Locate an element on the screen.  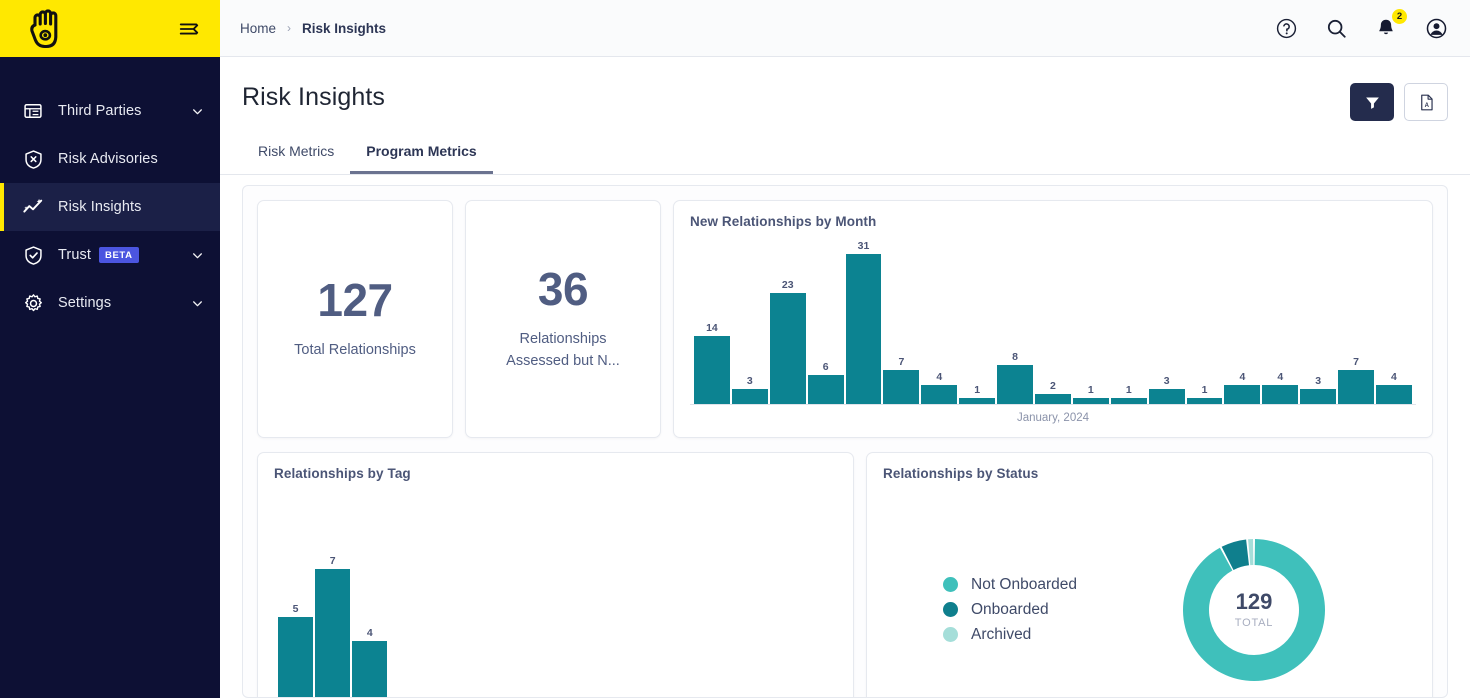
bar-column: 5 is located at coordinates (296, 594).